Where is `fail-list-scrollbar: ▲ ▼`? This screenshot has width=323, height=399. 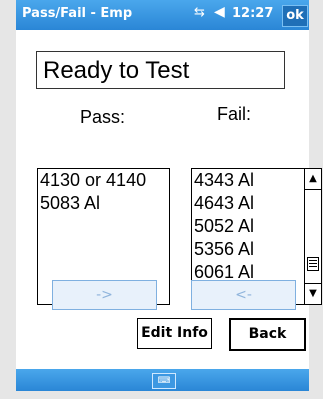
fail-list-scrollbar: ▲ ▼ is located at coordinates (312, 236).